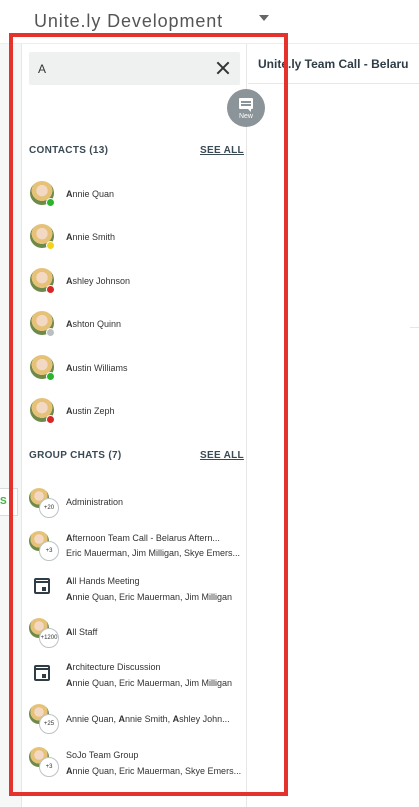 This screenshot has width=419, height=807. Describe the element at coordinates (128, 21) in the screenshot. I see `workspace-name: Unite.ly Development` at that location.